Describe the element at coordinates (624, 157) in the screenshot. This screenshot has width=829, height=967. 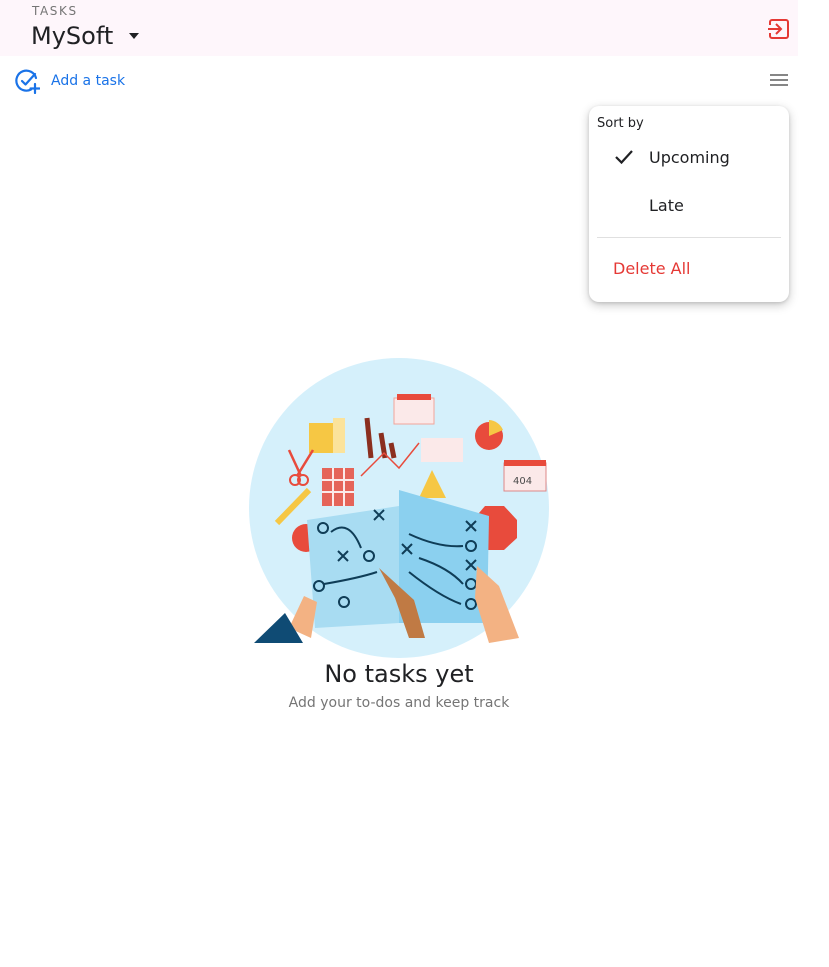
I see `check-icon` at that location.